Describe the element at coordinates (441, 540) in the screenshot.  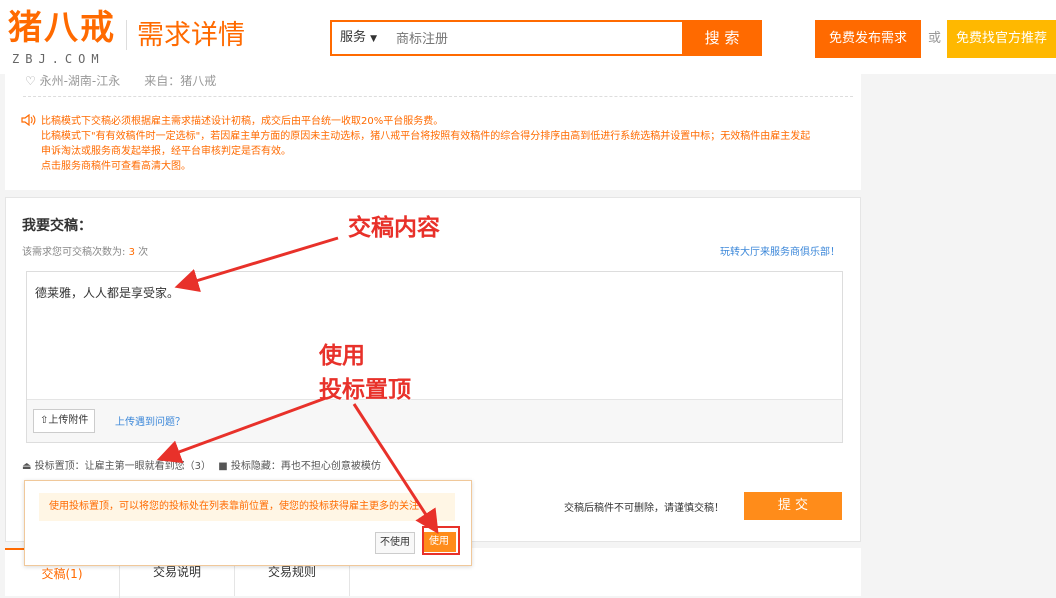
I see `highlight-box` at that location.